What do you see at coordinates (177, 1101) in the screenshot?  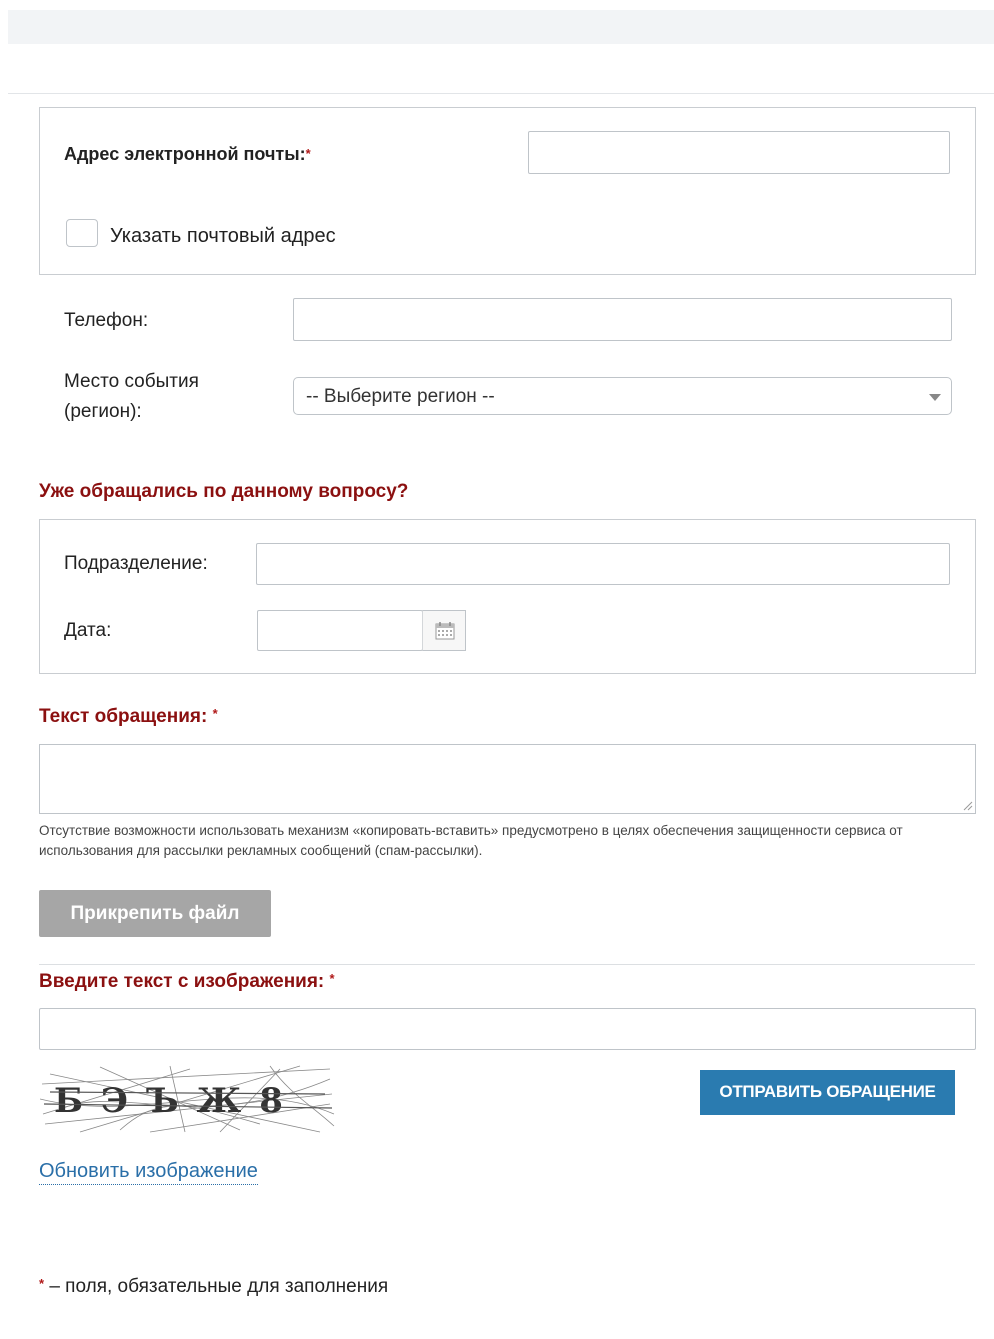 I see `captcha-text: БЭЪЖ8` at bounding box center [177, 1101].